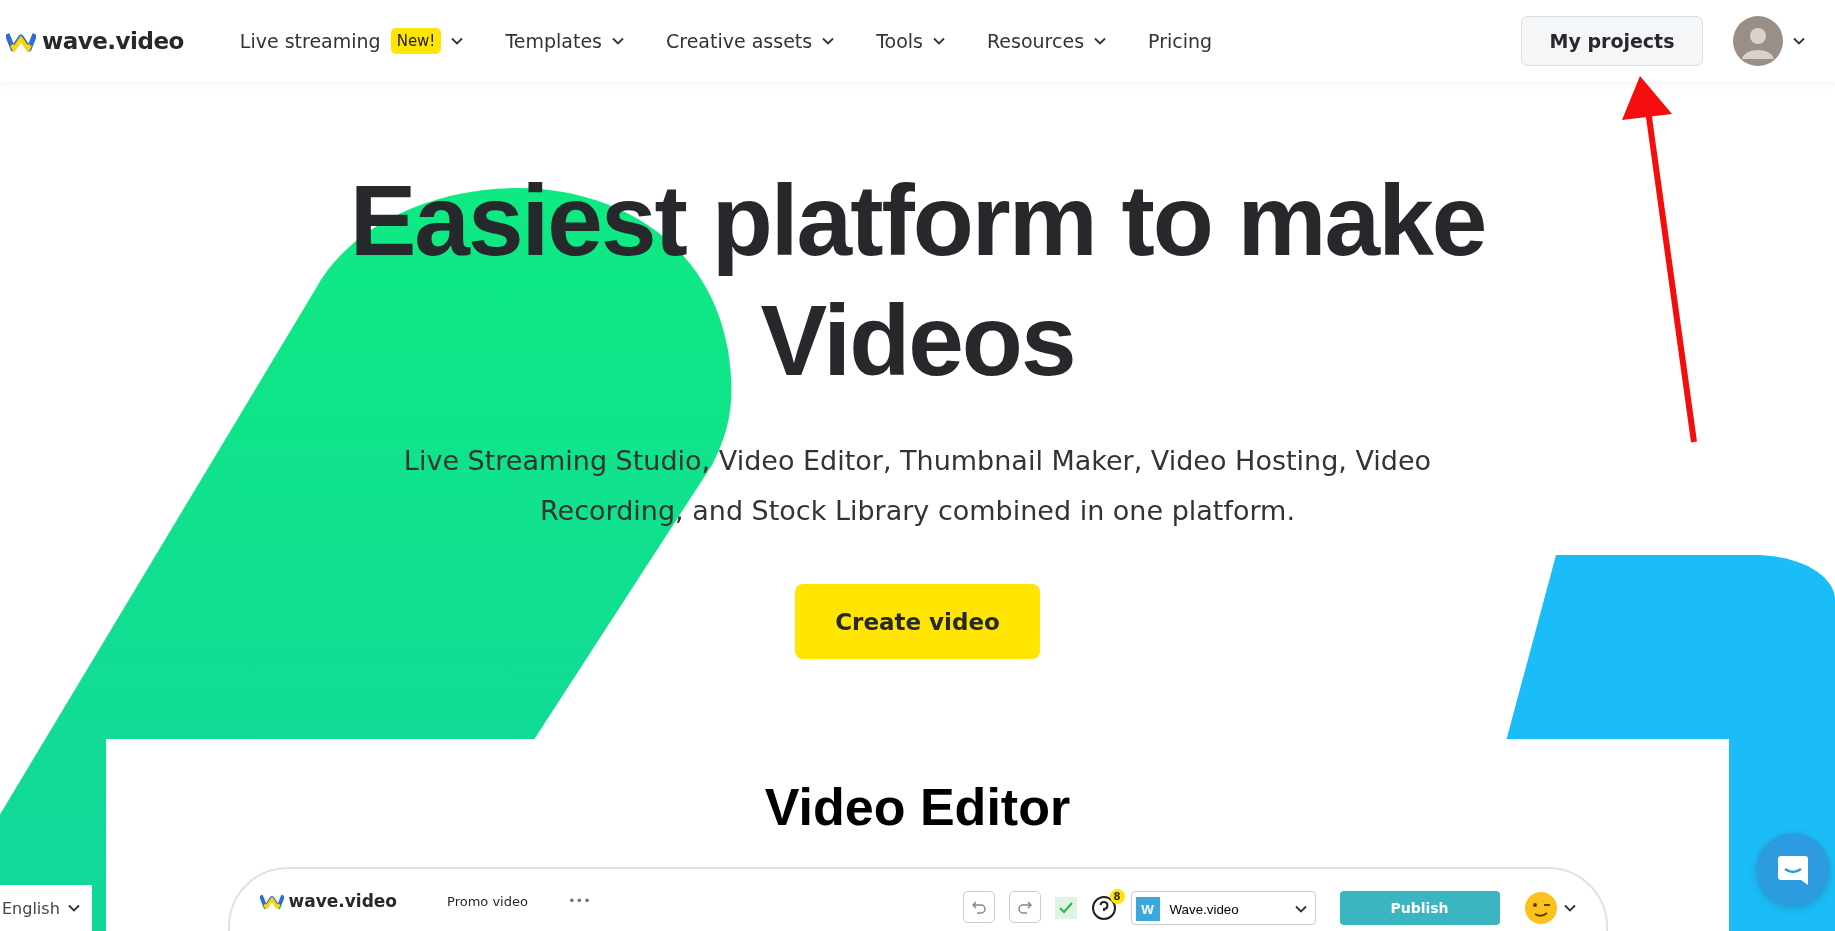 The width and height of the screenshot is (1835, 931). I want to click on help-badge: 8, so click(1117, 896).